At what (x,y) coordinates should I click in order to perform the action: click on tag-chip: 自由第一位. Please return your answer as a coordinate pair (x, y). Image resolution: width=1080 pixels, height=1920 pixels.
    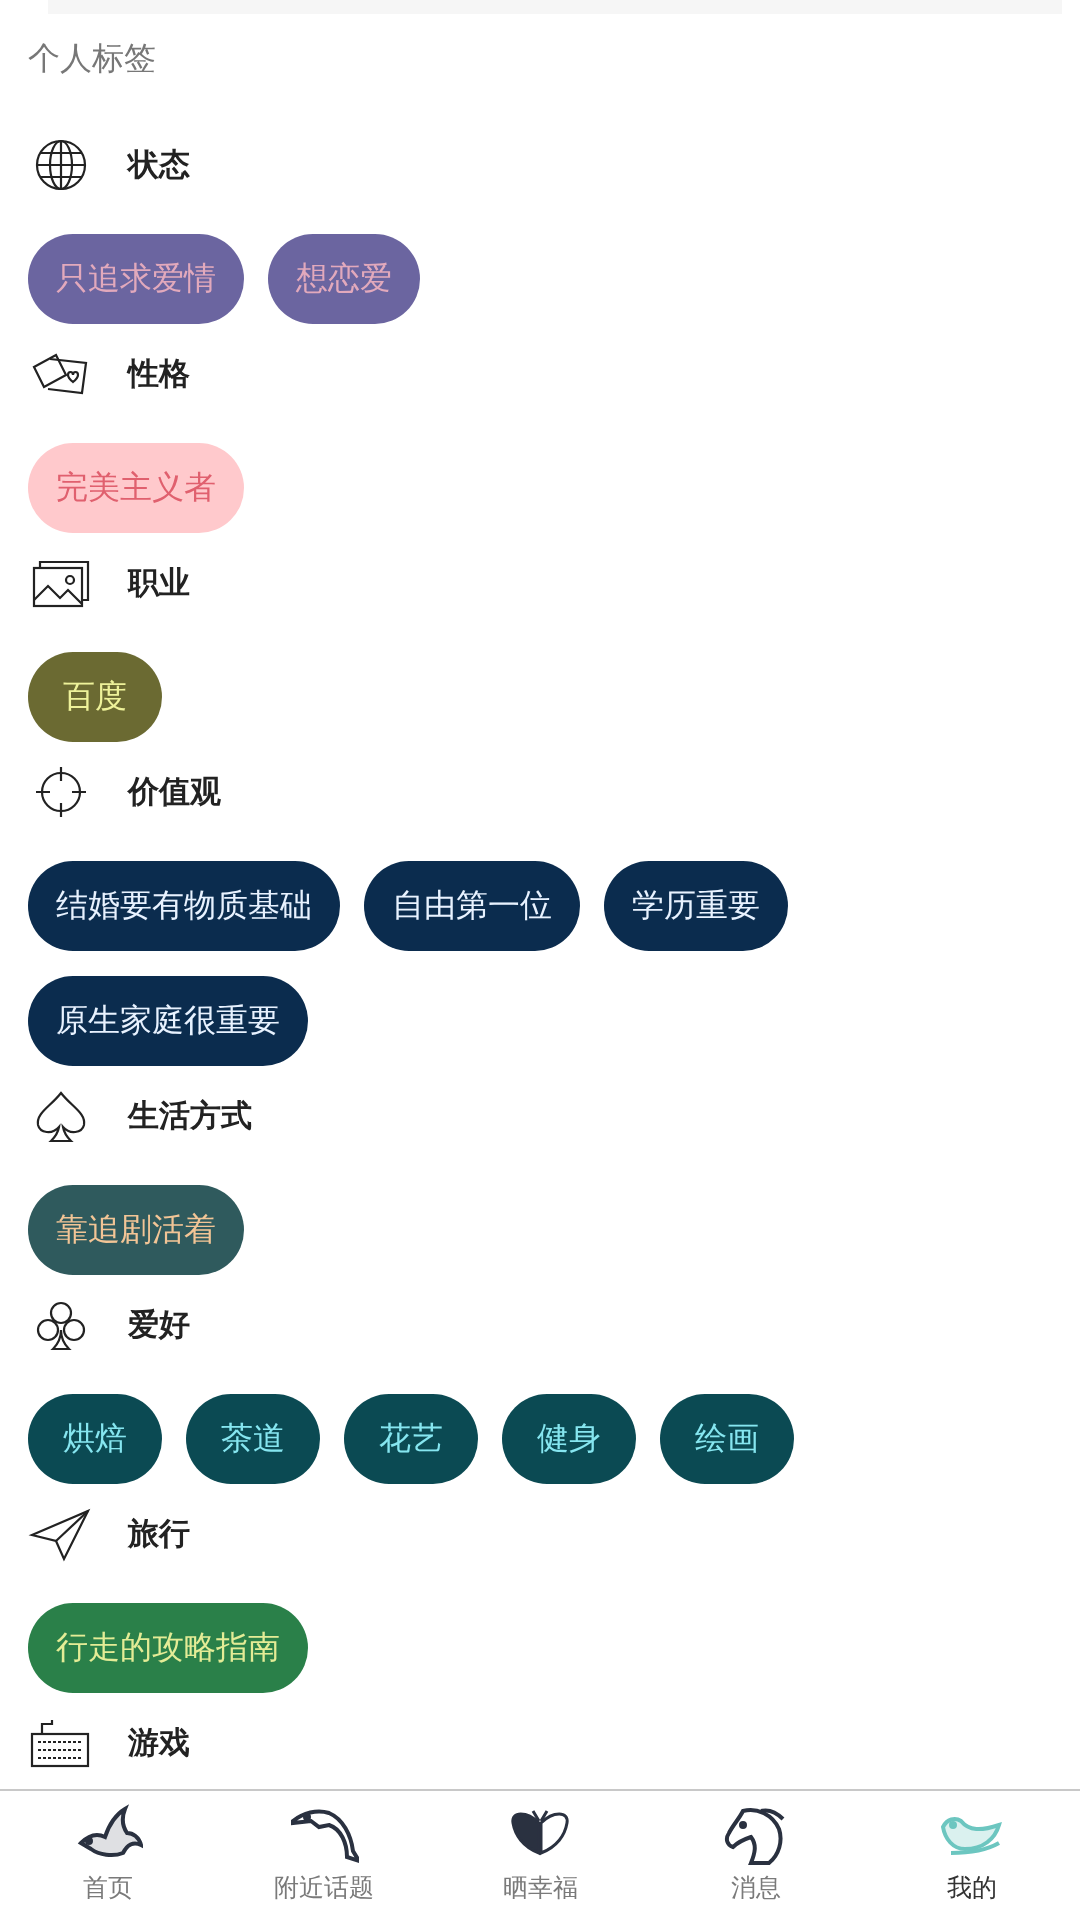
    Looking at the image, I should click on (472, 906).